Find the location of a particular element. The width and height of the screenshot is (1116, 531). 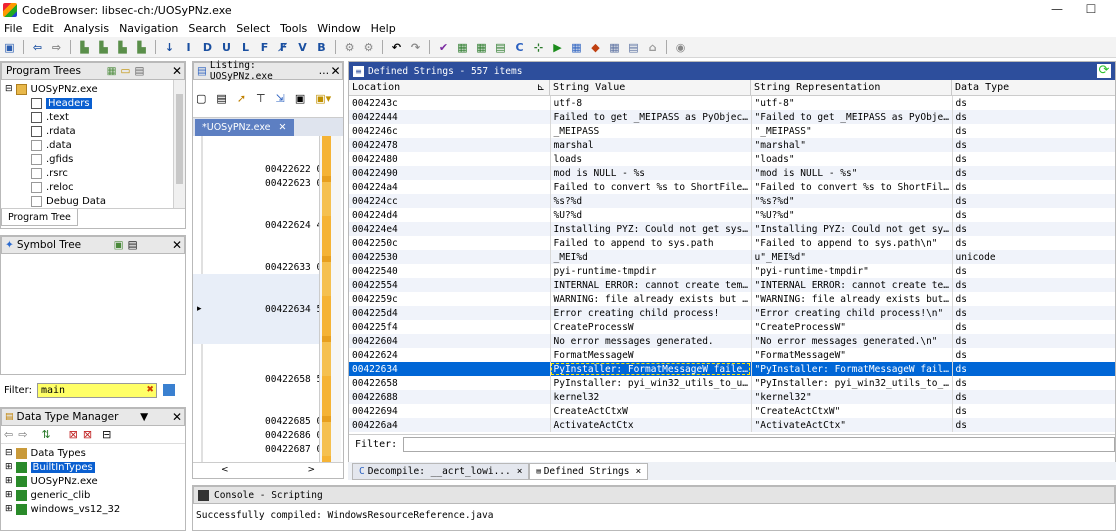

table-row: 00422688 kernel32 "kernel32" ds is located at coordinates (732, 397).